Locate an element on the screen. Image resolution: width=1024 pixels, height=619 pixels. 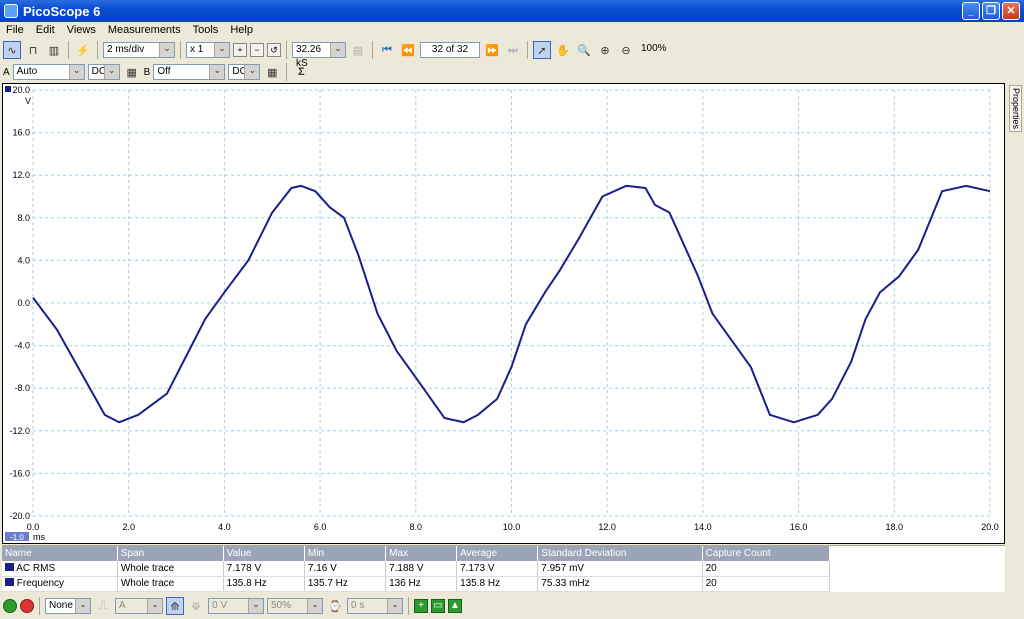
pointer-tool-icon: ➚ is located at coordinates (542, 50).